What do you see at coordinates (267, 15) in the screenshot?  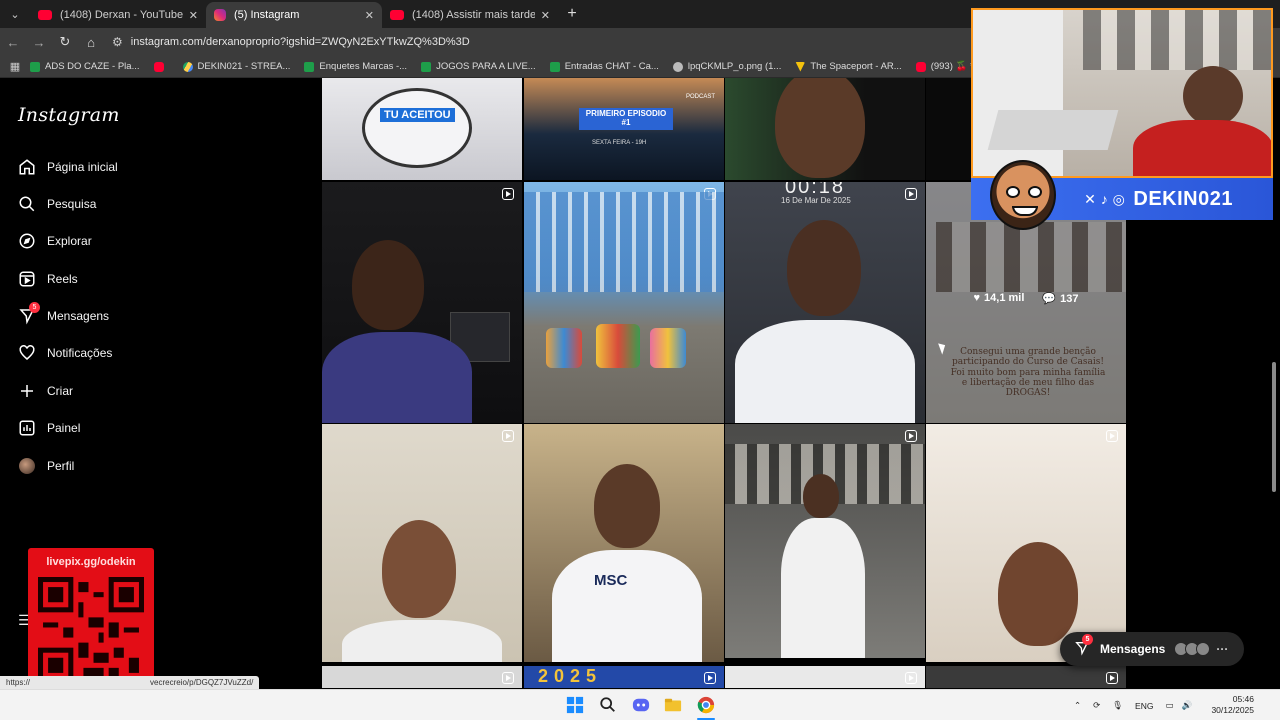 I see `tab-title: (5) Instagram` at bounding box center [267, 15].